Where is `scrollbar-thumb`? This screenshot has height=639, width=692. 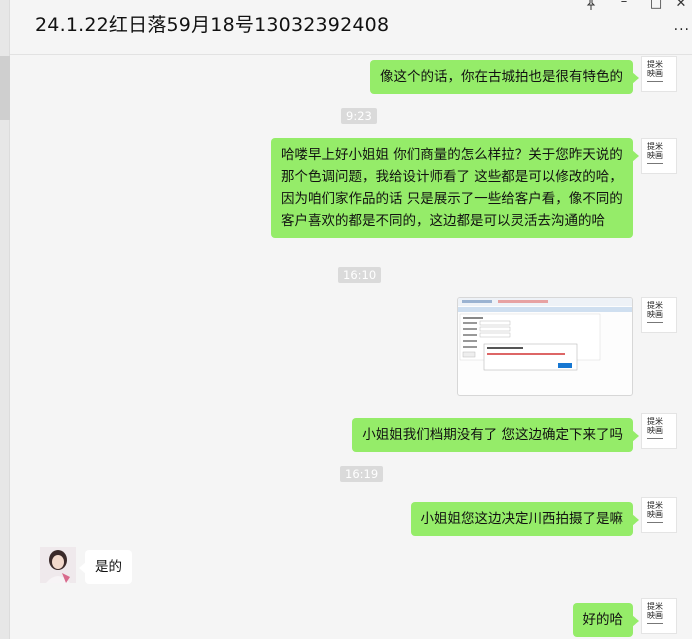
scrollbar-thumb is located at coordinates (5, 88).